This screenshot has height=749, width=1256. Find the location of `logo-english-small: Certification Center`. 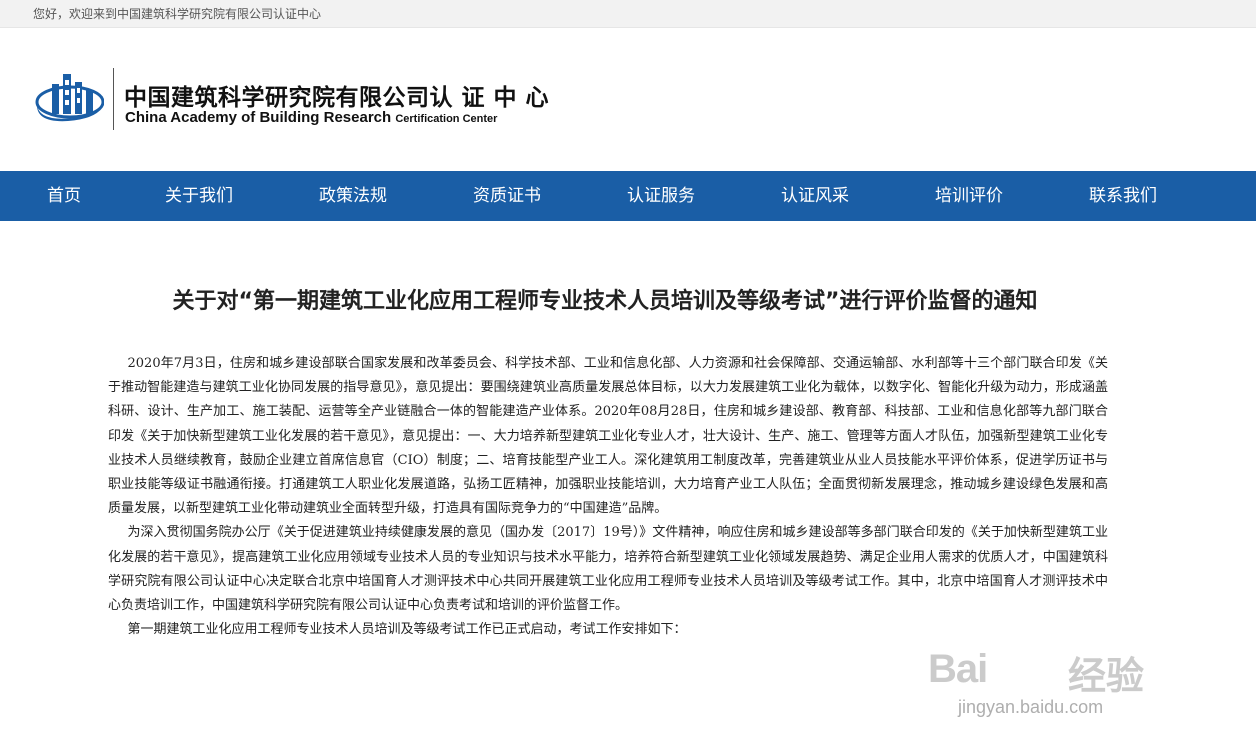

logo-english-small: Certification Center is located at coordinates (446, 119).